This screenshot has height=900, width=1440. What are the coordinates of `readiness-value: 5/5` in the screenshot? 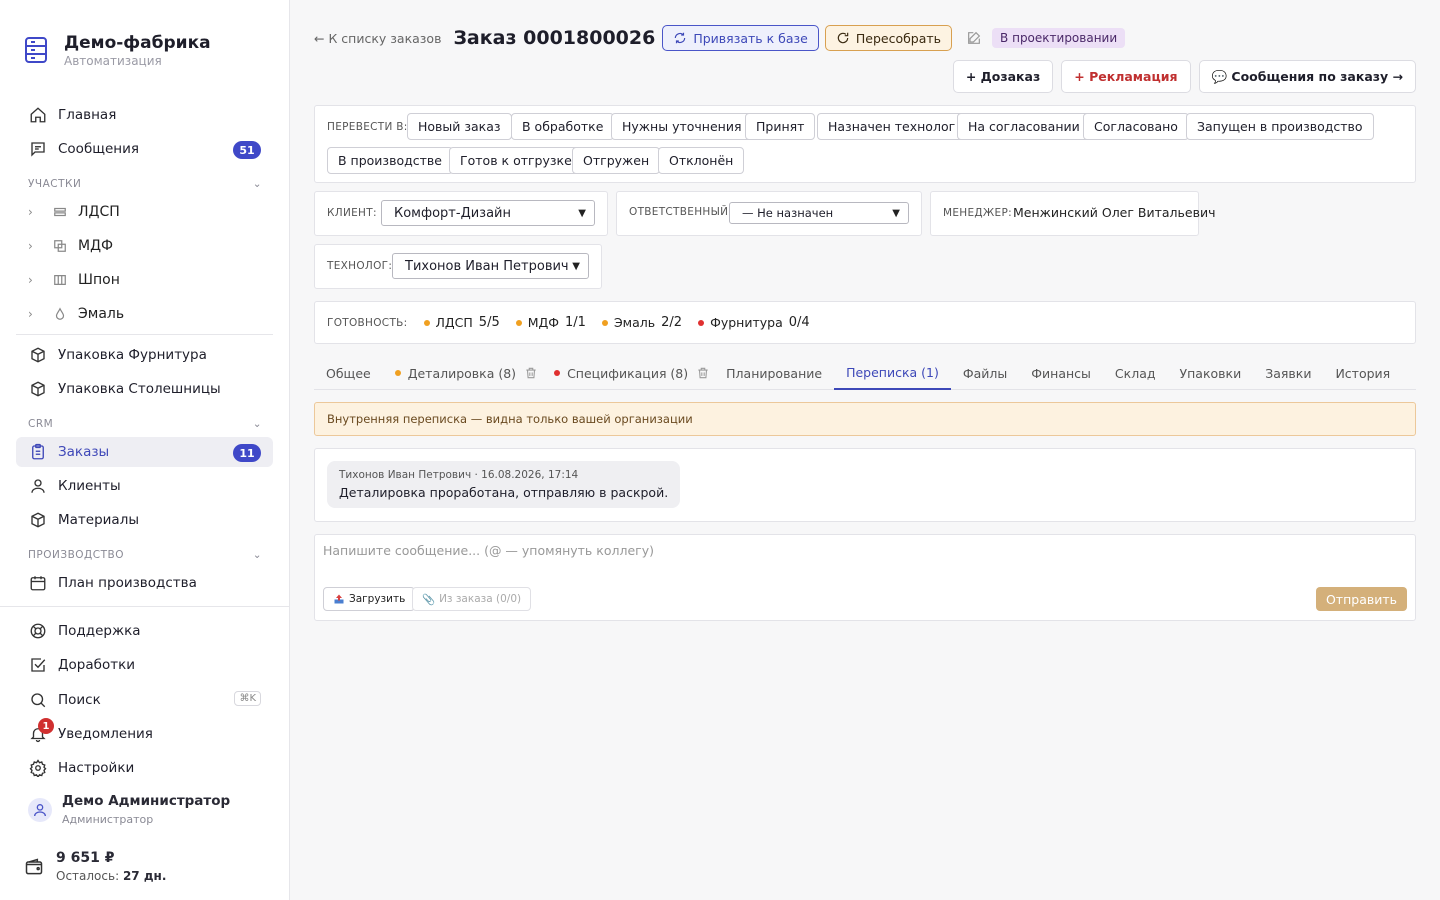 It's located at (489, 322).